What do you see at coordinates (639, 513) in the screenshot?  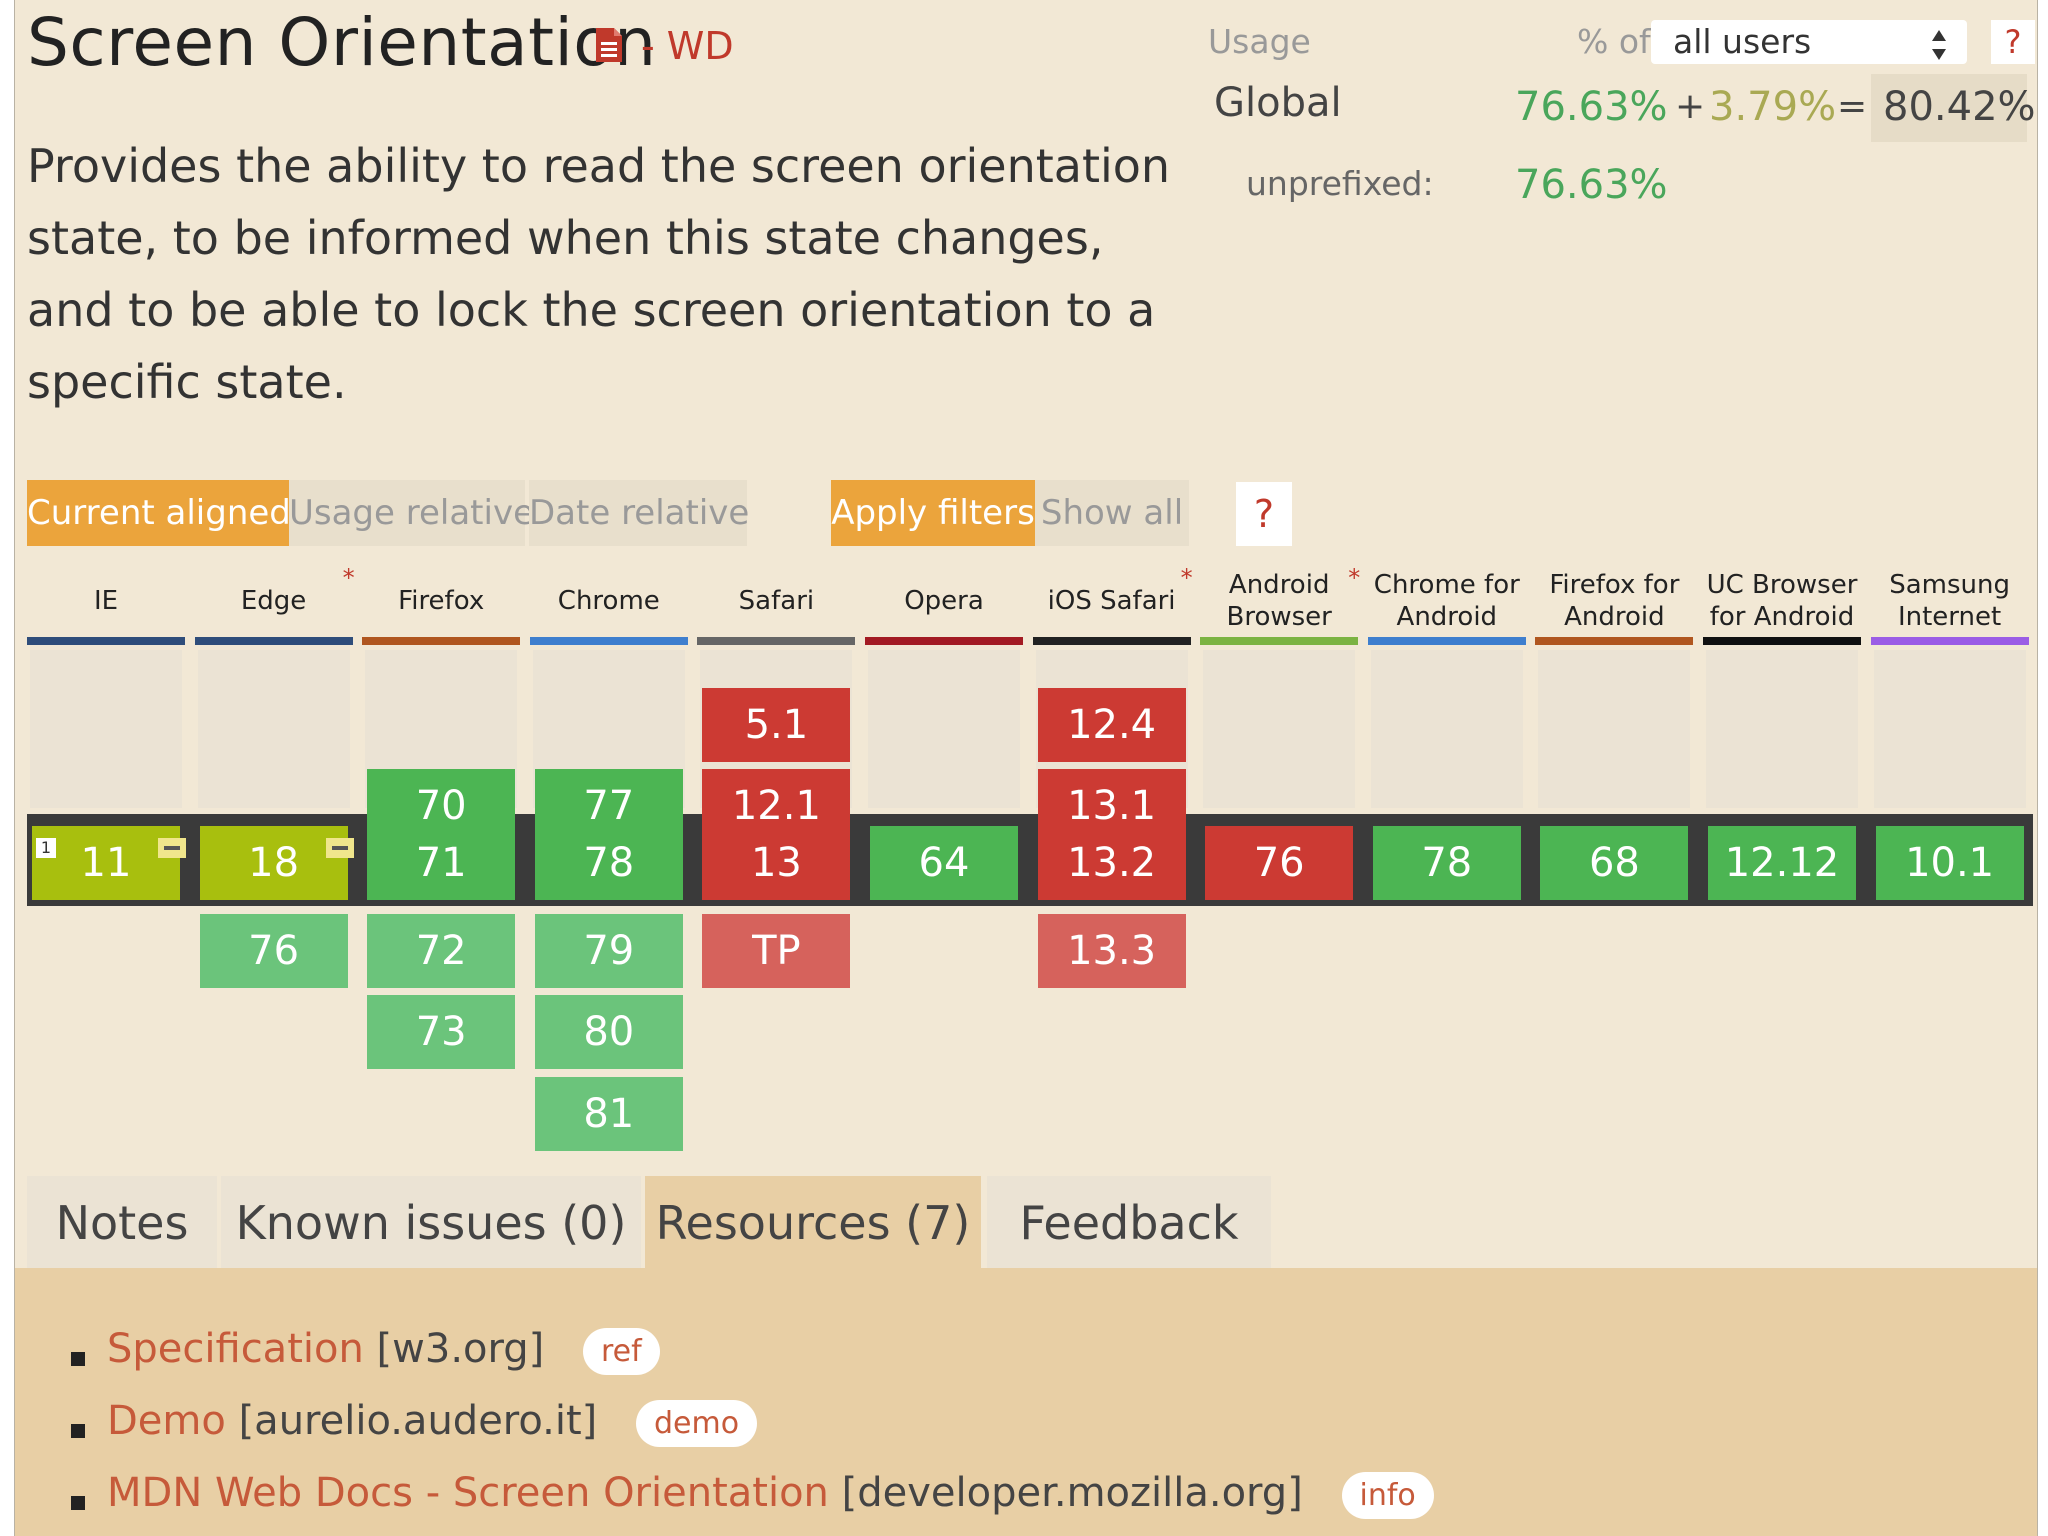 I see `date-relative-button: Date relative` at bounding box center [639, 513].